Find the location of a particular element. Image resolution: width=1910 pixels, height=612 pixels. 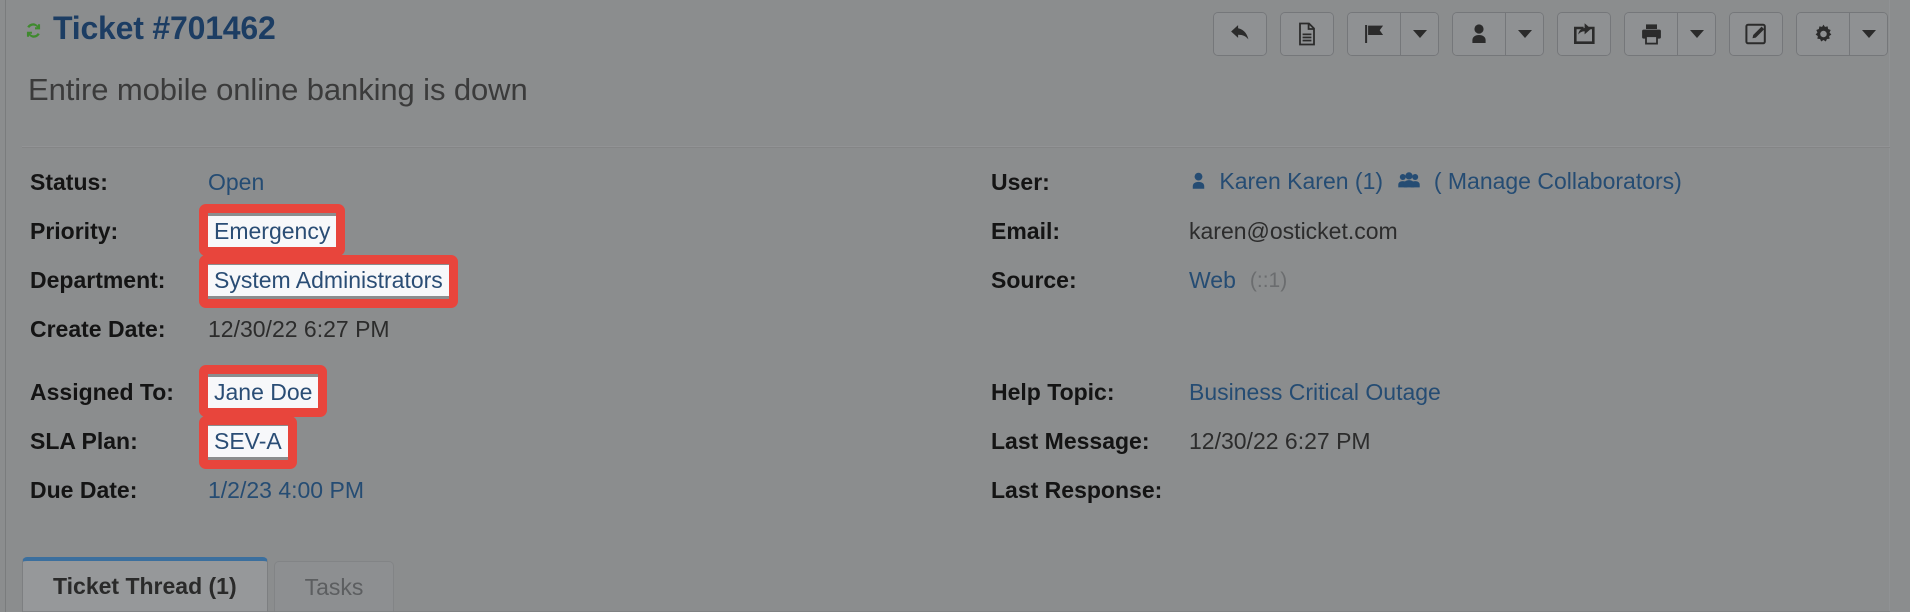

detail-row-last-response: Last Response: is located at coordinates (1425, 490).